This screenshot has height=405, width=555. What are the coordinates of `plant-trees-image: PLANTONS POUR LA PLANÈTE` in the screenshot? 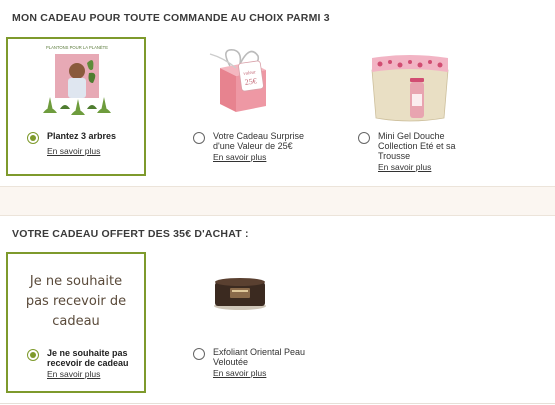 It's located at (77, 83).